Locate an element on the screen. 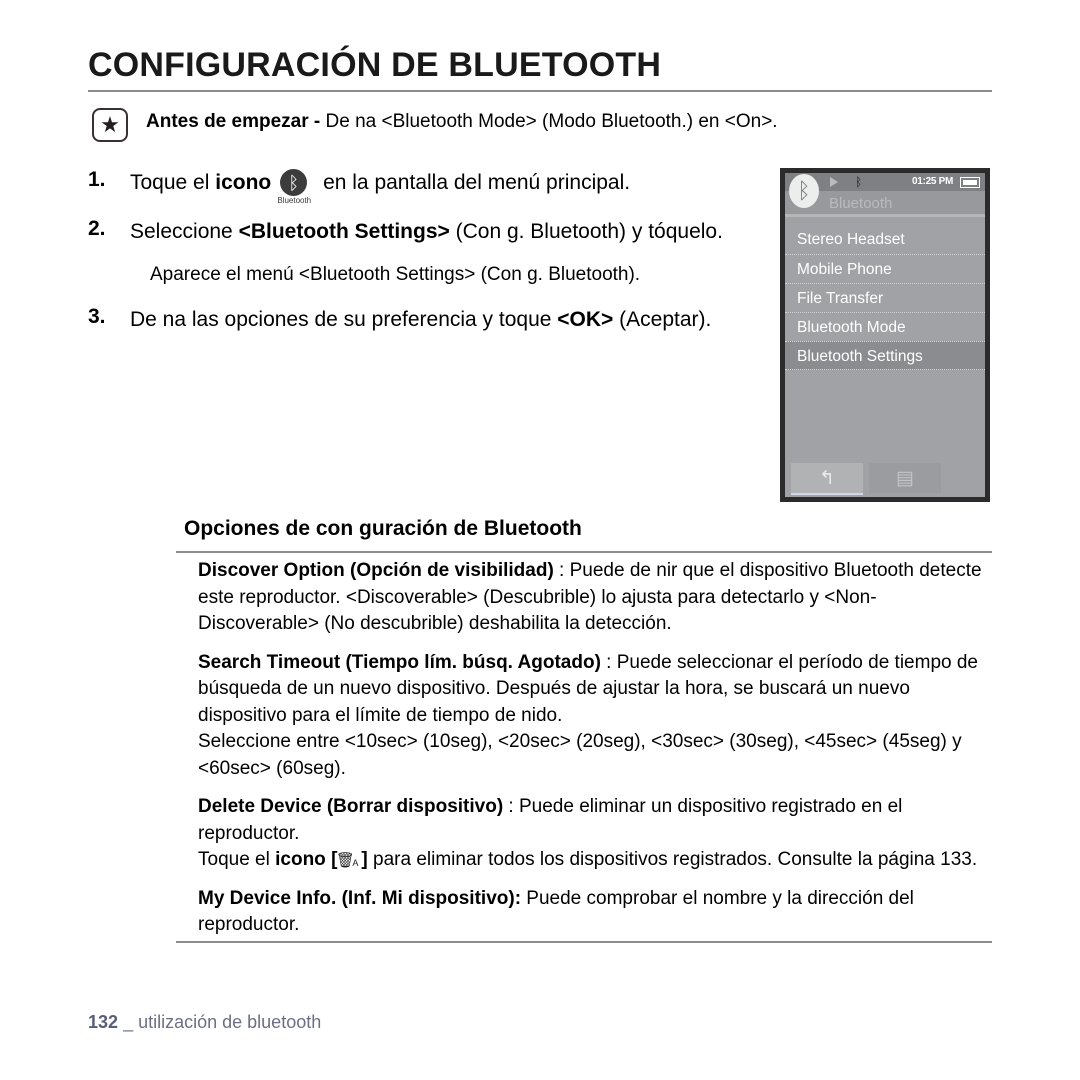 This screenshot has height=1080, width=1080. bluetooth-icon: ᛒ Bluetooth is located at coordinates (294, 187).